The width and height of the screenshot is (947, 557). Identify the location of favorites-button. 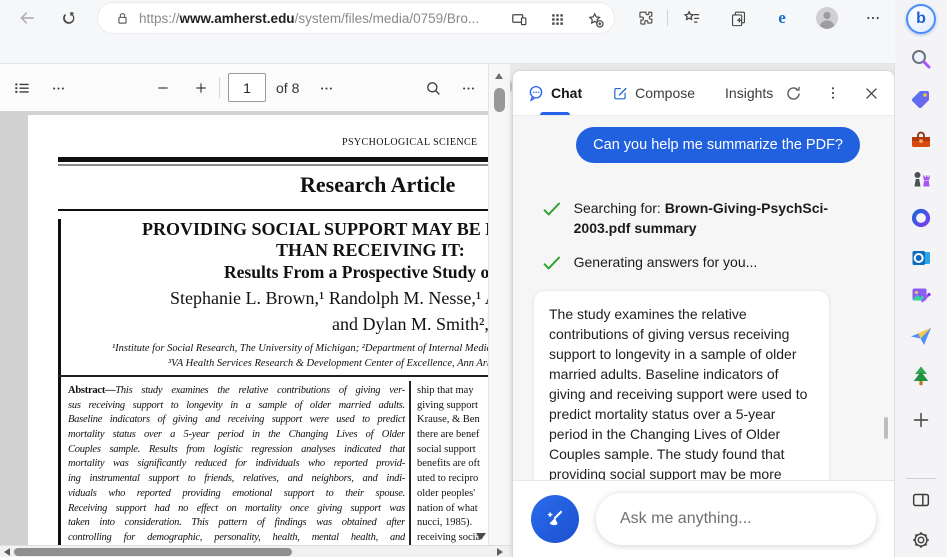
(692, 18).